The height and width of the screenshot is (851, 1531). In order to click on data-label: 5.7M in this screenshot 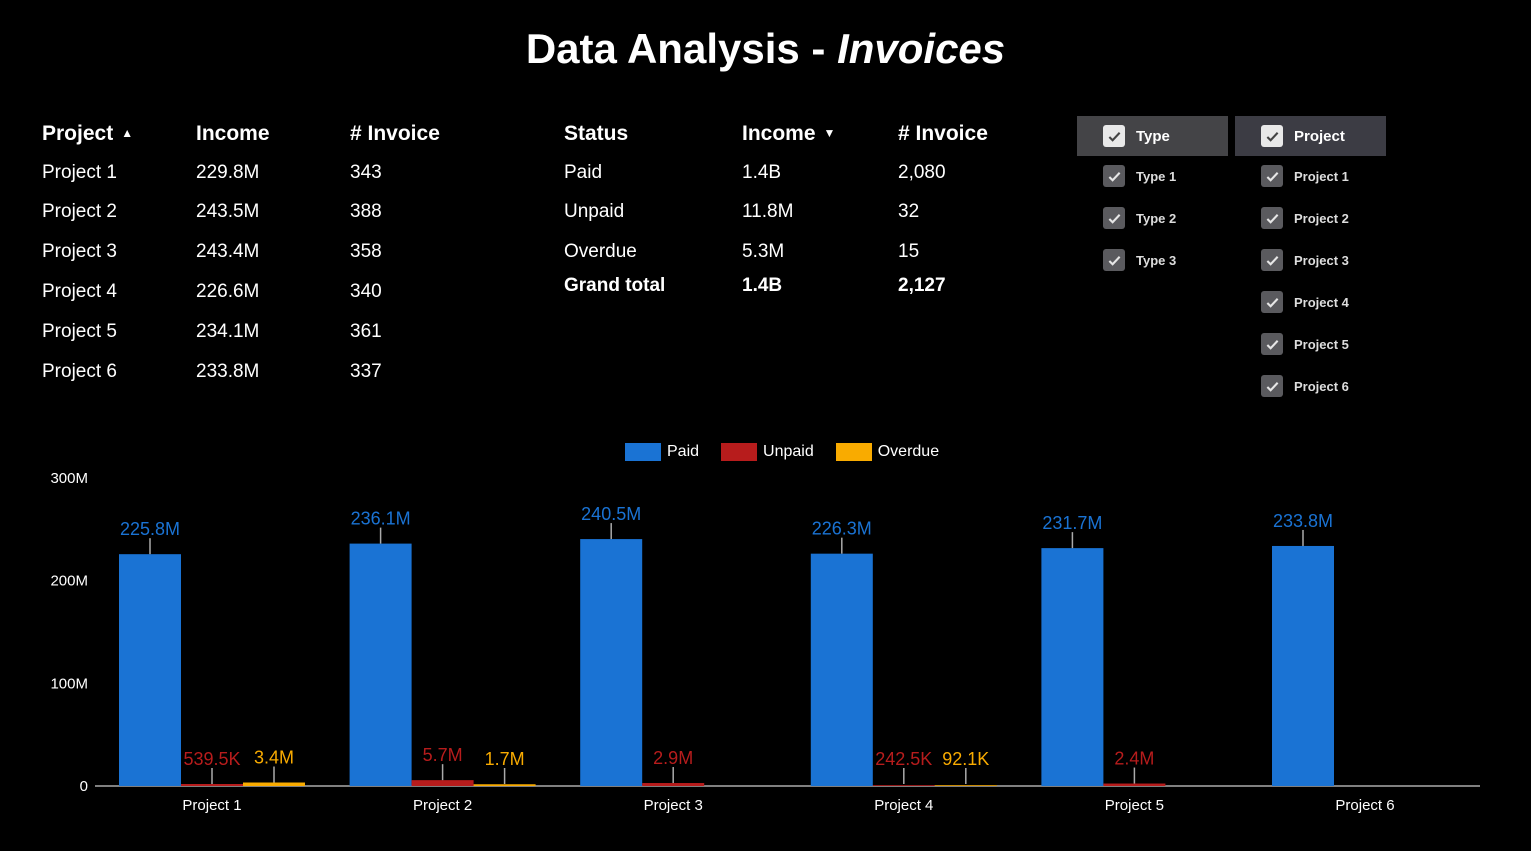, I will do `click(443, 755)`.